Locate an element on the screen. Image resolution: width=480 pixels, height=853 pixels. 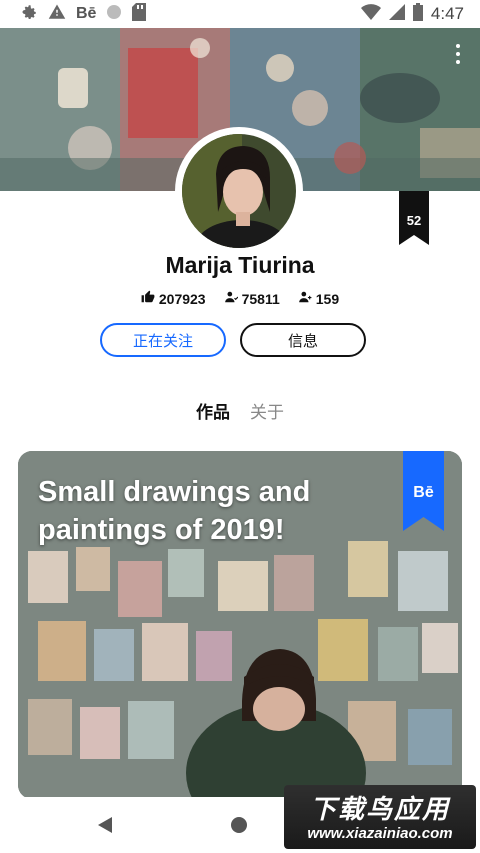
avatar-photo is located at coordinates (239, 191).